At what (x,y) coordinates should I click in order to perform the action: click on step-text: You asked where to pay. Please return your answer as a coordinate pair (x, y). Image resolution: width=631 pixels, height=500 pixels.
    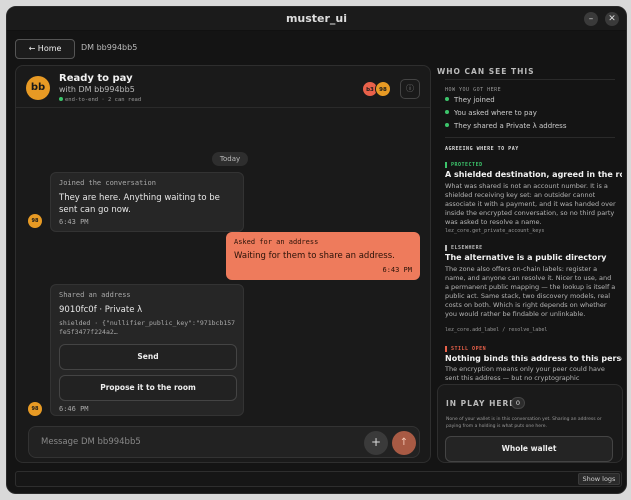
    Looking at the image, I should click on (495, 113).